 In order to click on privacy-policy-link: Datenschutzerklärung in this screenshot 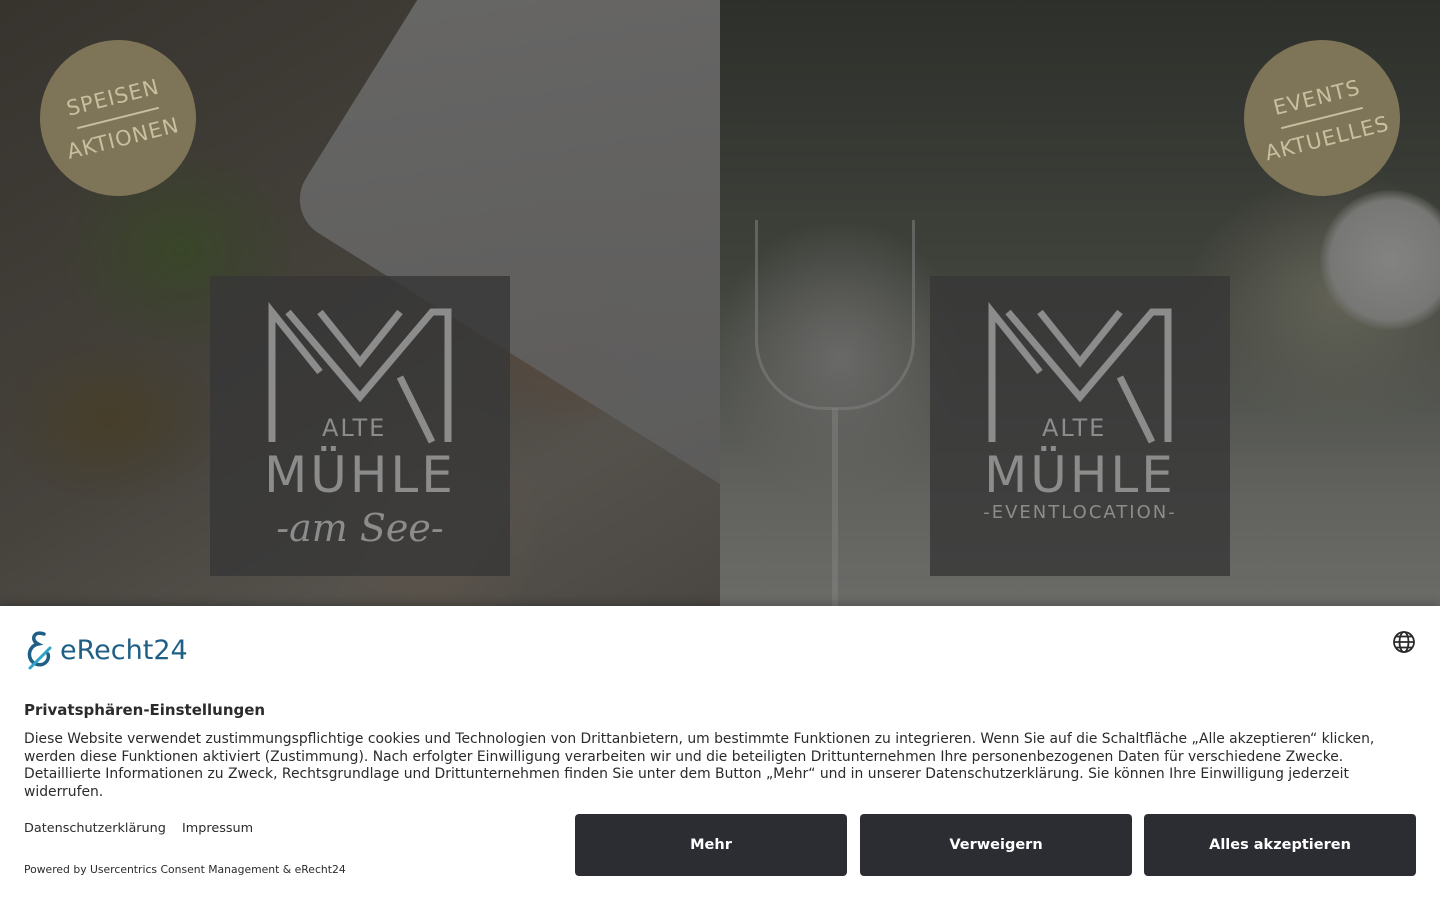, I will do `click(95, 828)`.